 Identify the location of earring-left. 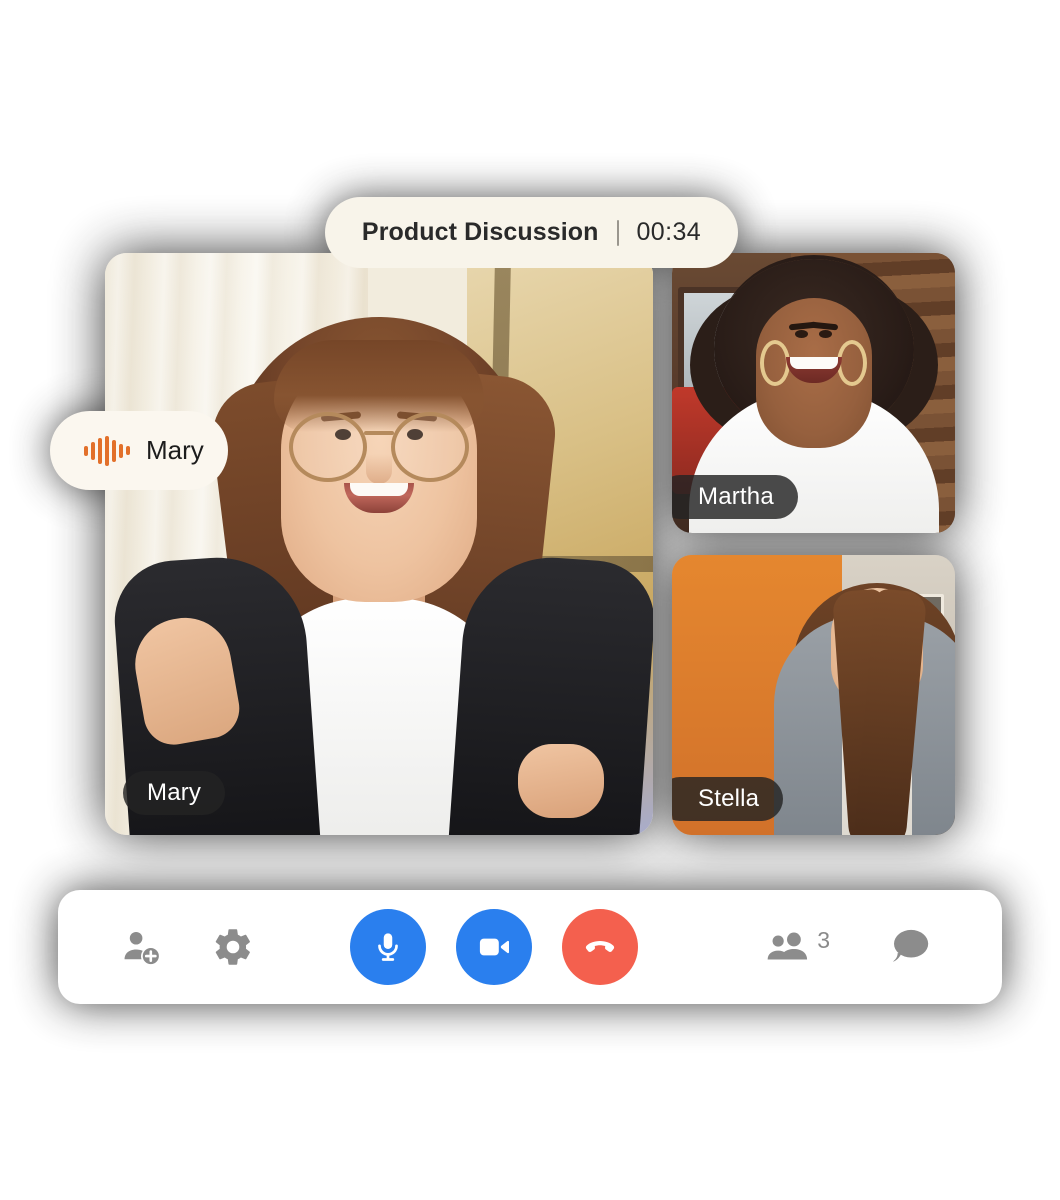
(774, 362).